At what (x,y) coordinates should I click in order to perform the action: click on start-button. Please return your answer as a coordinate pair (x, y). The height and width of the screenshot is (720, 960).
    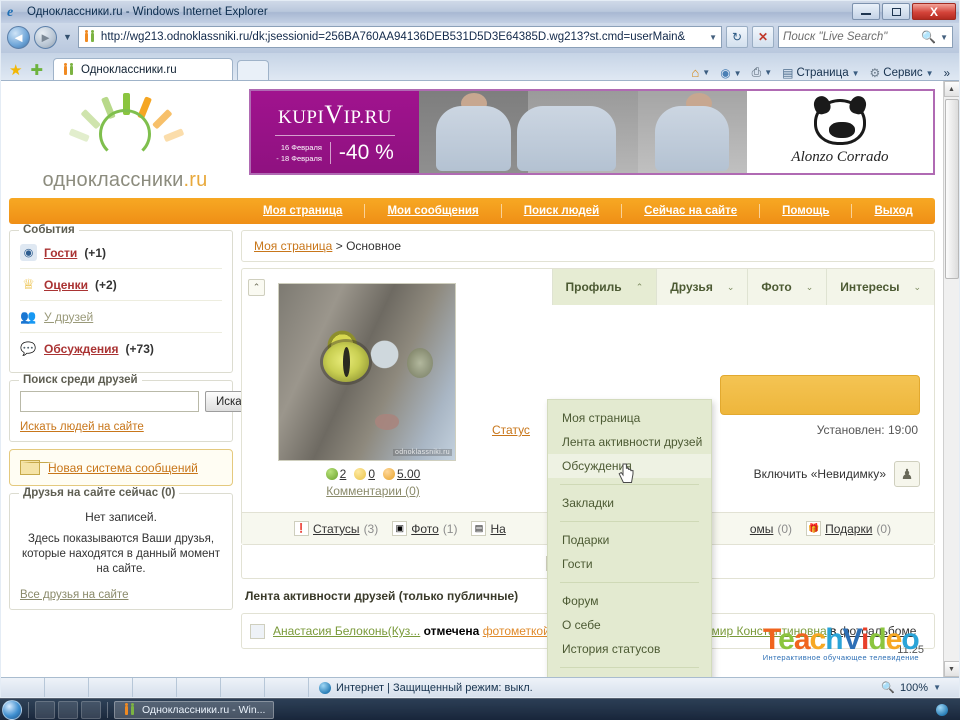
    Looking at the image, I should click on (12, 709).